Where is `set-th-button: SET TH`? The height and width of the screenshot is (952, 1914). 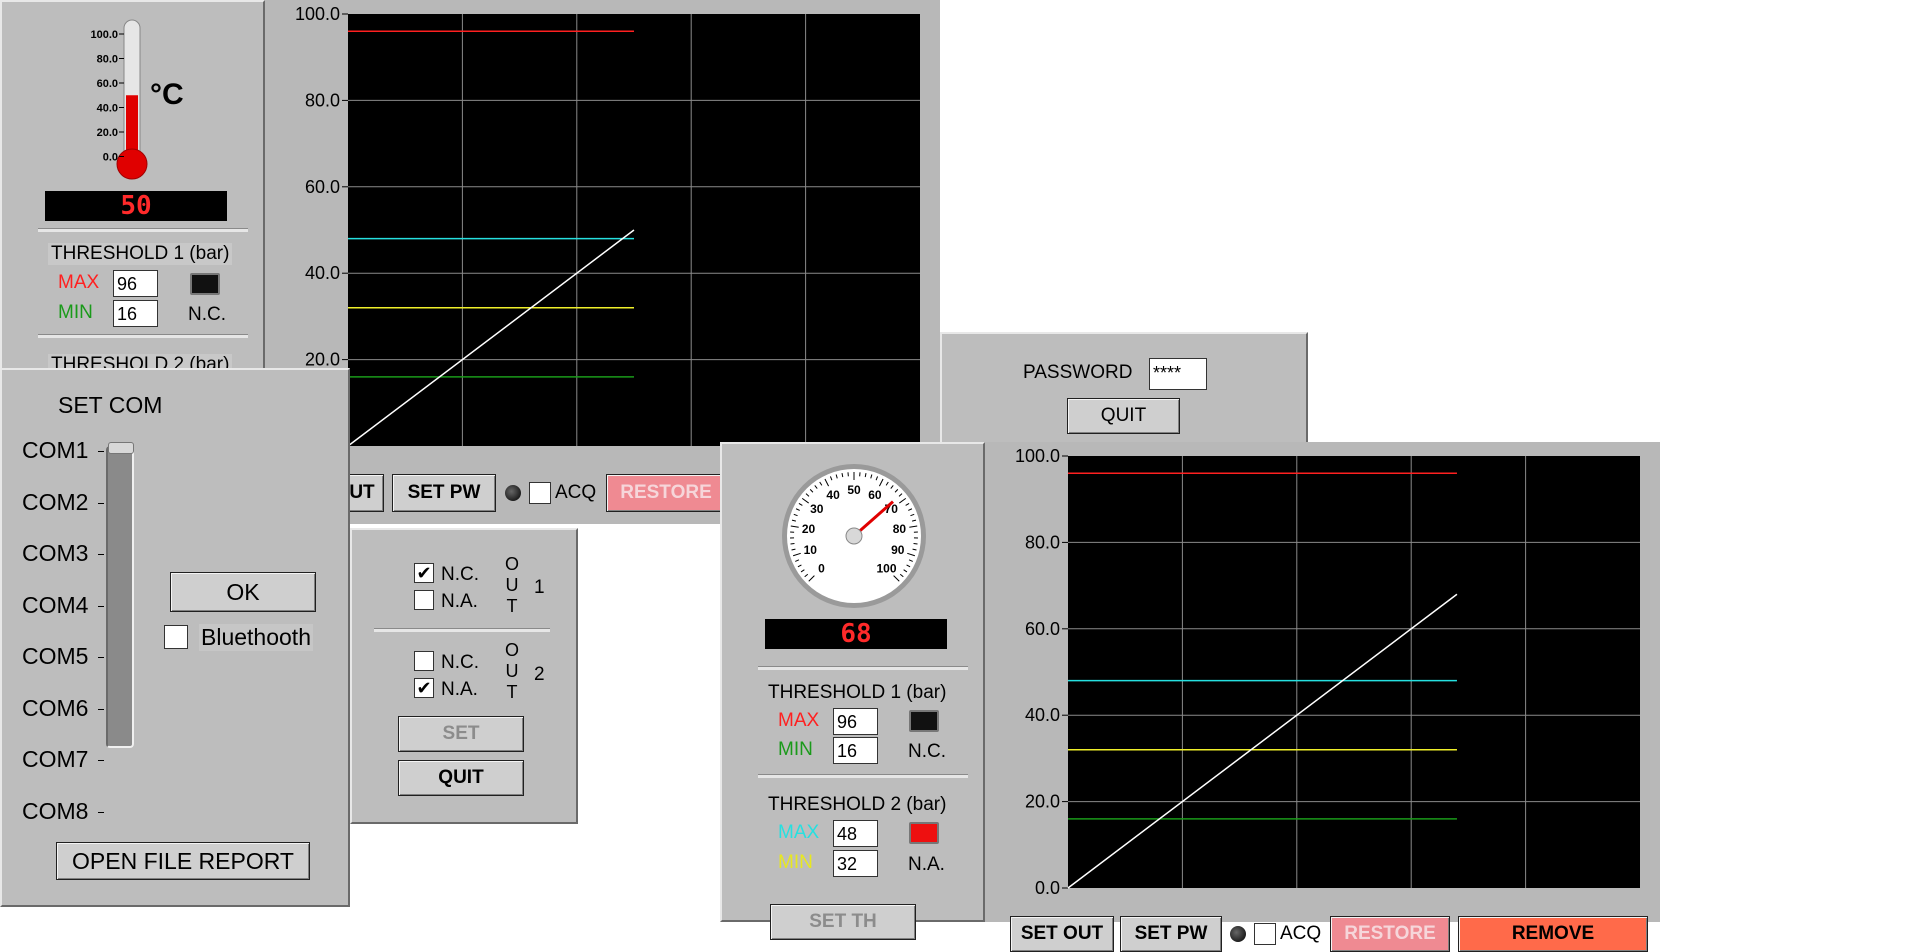
set-th-button: SET TH is located at coordinates (843, 922).